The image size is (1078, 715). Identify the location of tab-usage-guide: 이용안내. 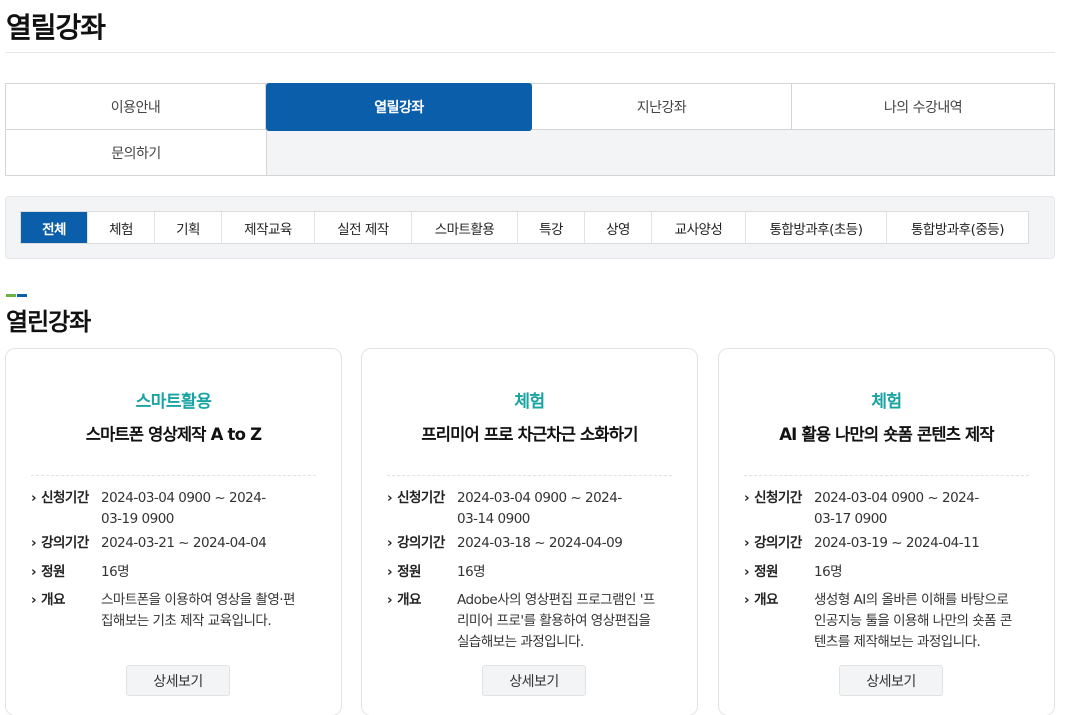
(136, 107).